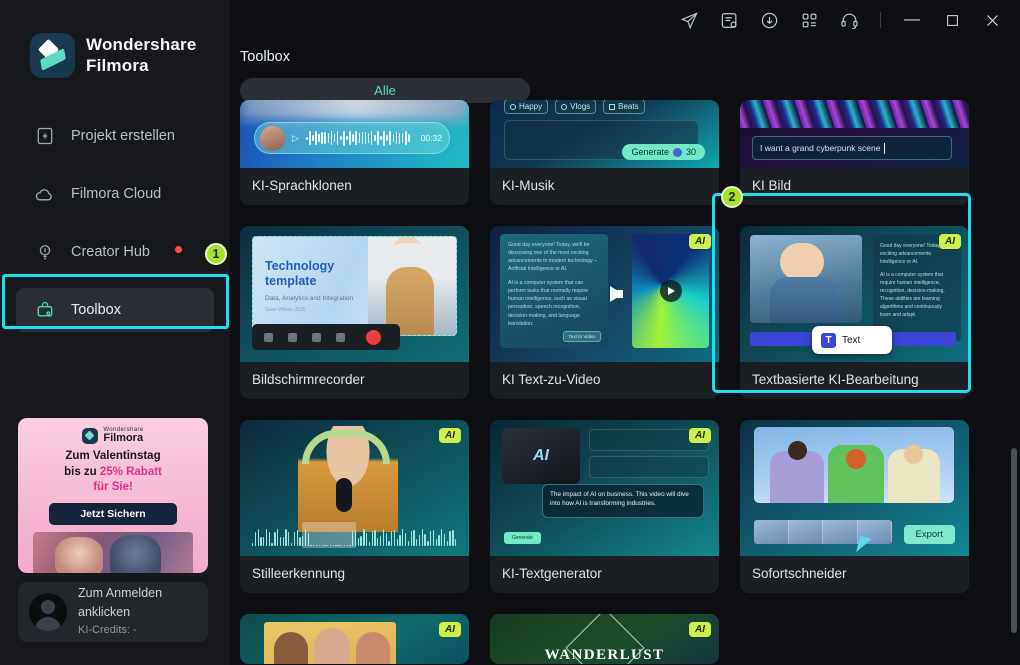  What do you see at coordinates (526, 107) in the screenshot?
I see `chip-happy: Happy` at bounding box center [526, 107].